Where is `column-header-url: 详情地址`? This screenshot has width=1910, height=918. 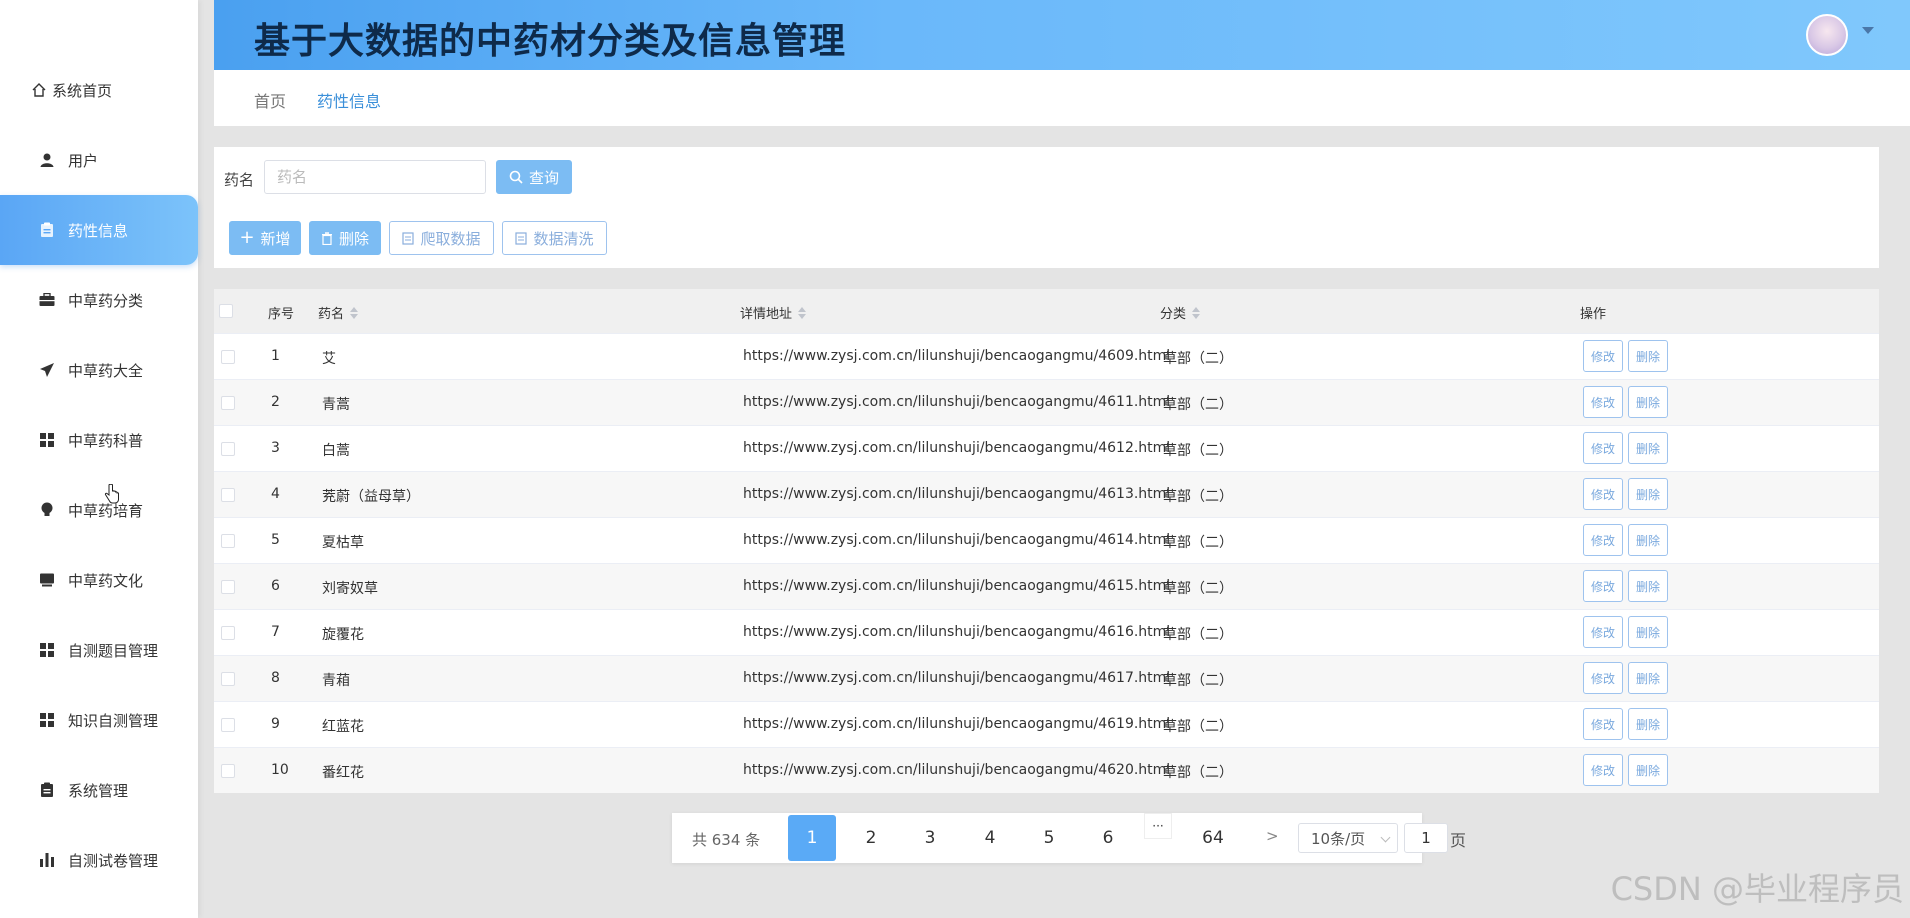
column-header-url: 详情地址 is located at coordinates (773, 312).